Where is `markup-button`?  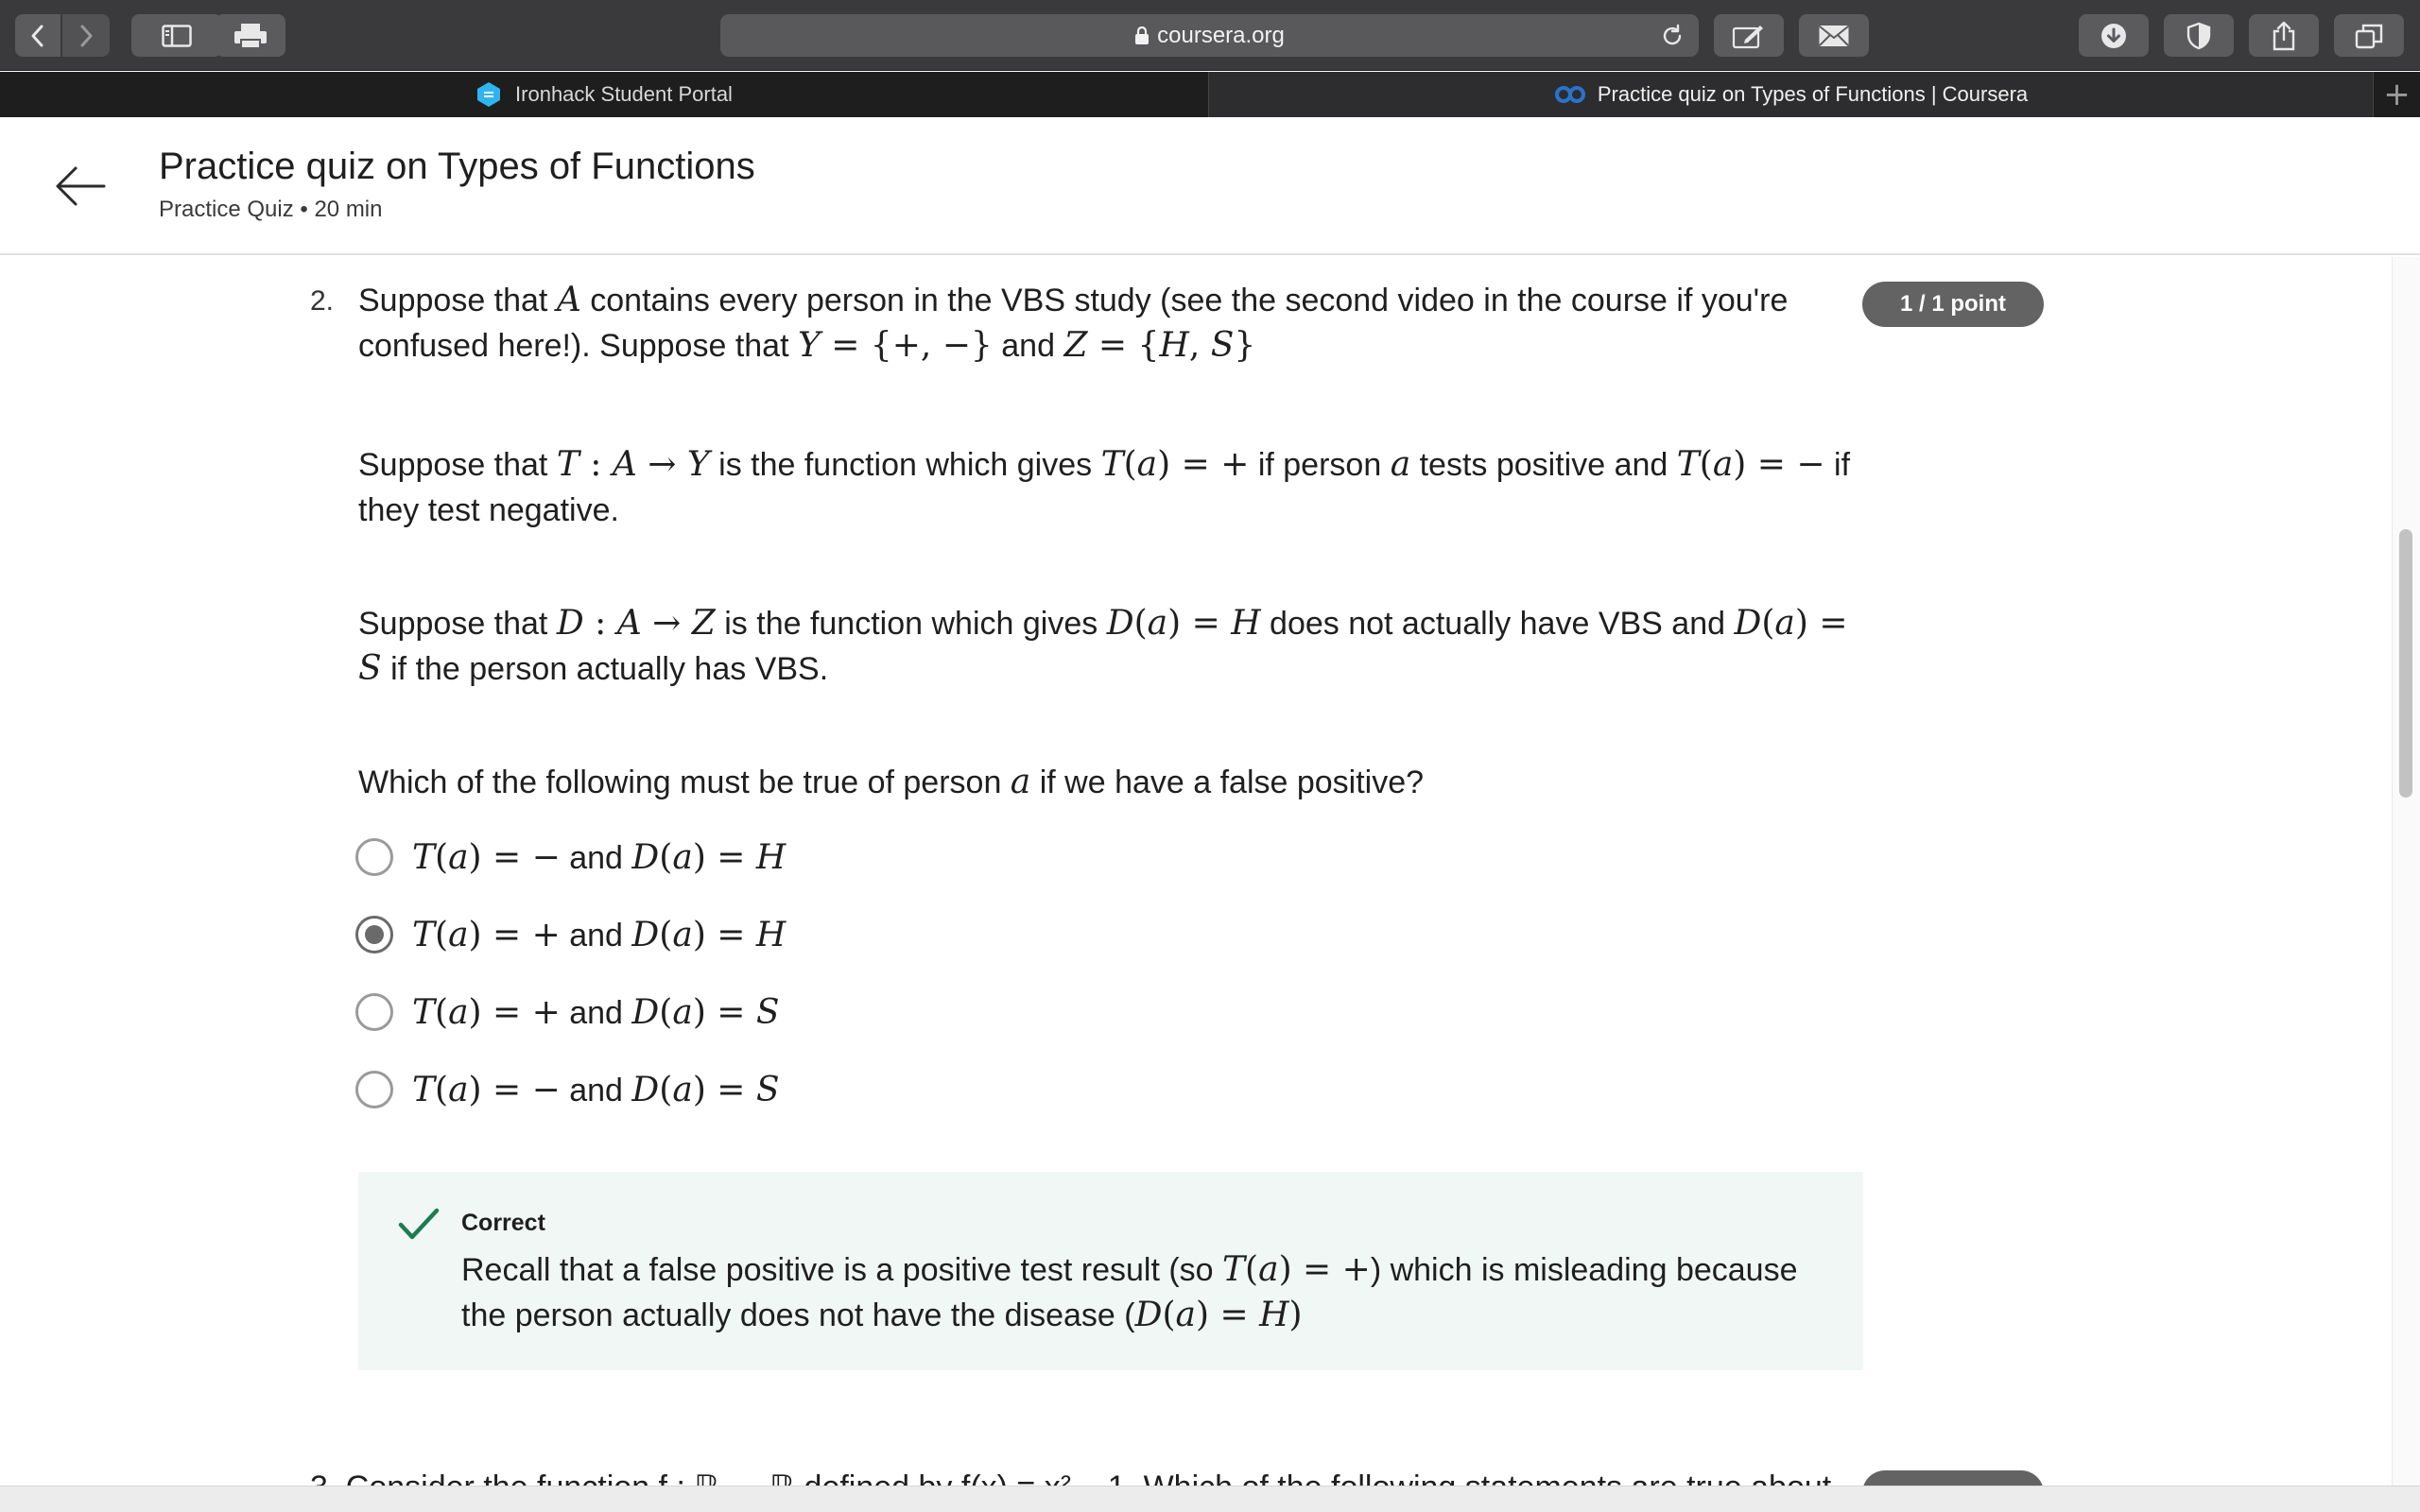 markup-button is located at coordinates (1749, 35).